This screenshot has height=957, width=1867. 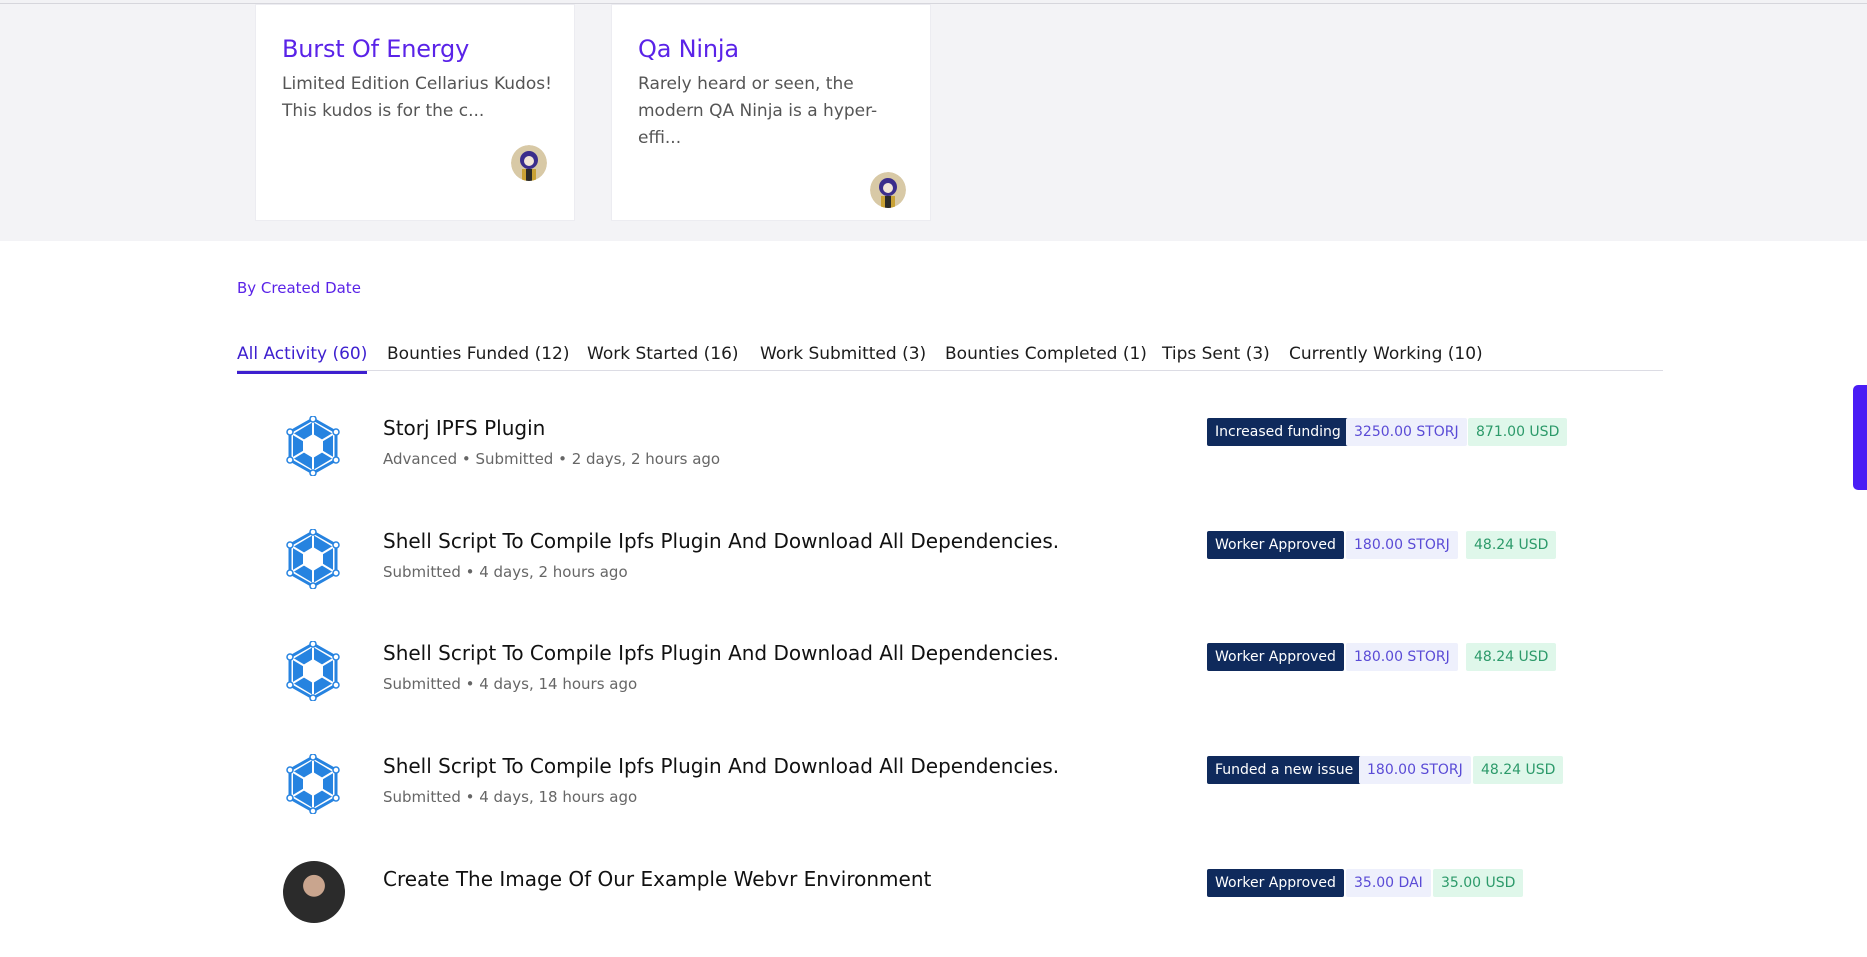 What do you see at coordinates (1518, 432) in the screenshot?
I see `usd-amount-badge: 871.00 USD` at bounding box center [1518, 432].